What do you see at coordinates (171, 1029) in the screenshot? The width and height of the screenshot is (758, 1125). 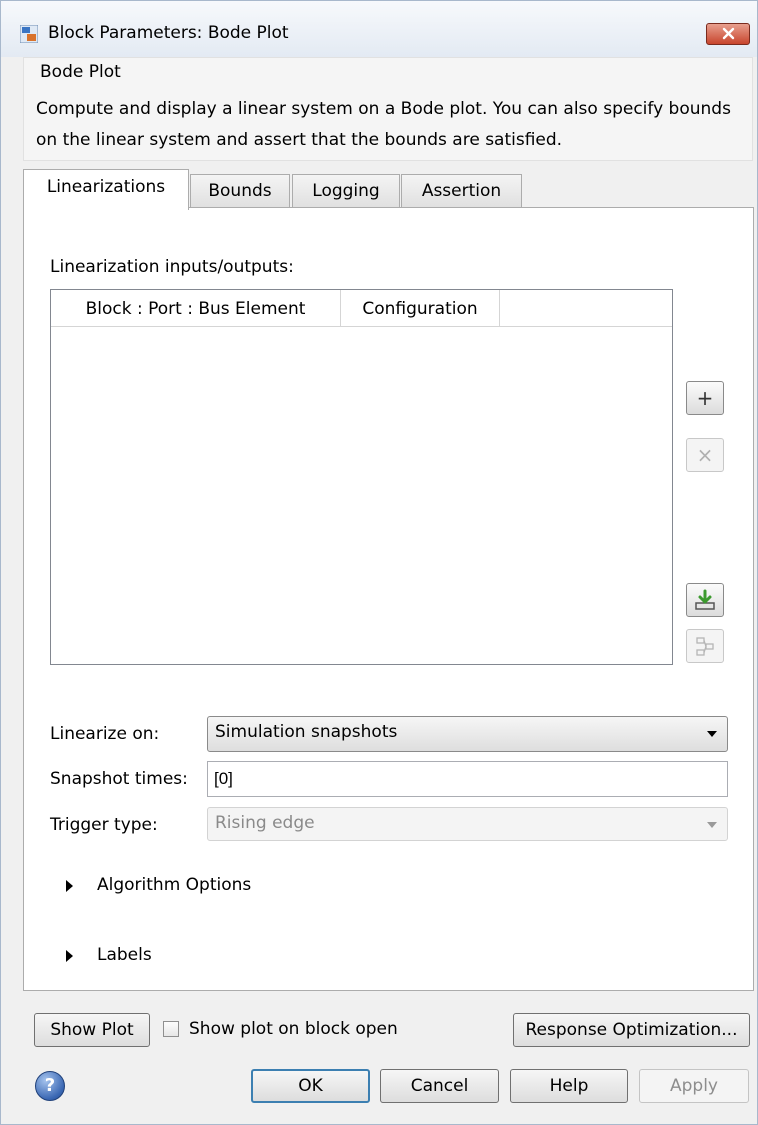 I see `show-plot-on-open-checkbox` at bounding box center [171, 1029].